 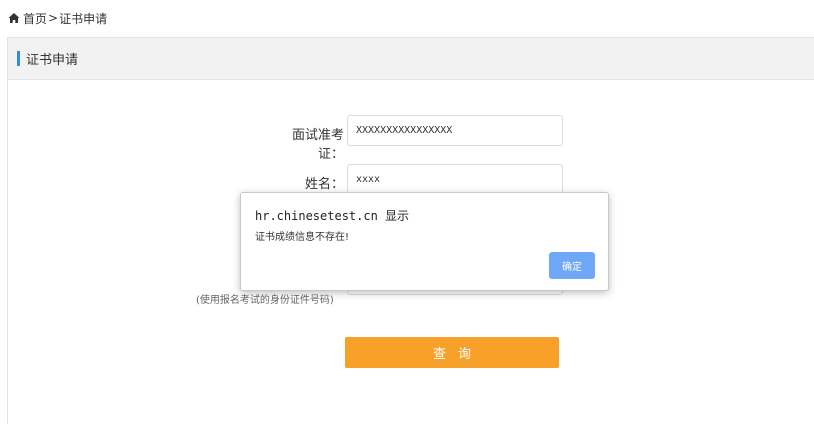 What do you see at coordinates (411, 59) in the screenshot?
I see `panel-header: 证书申请` at bounding box center [411, 59].